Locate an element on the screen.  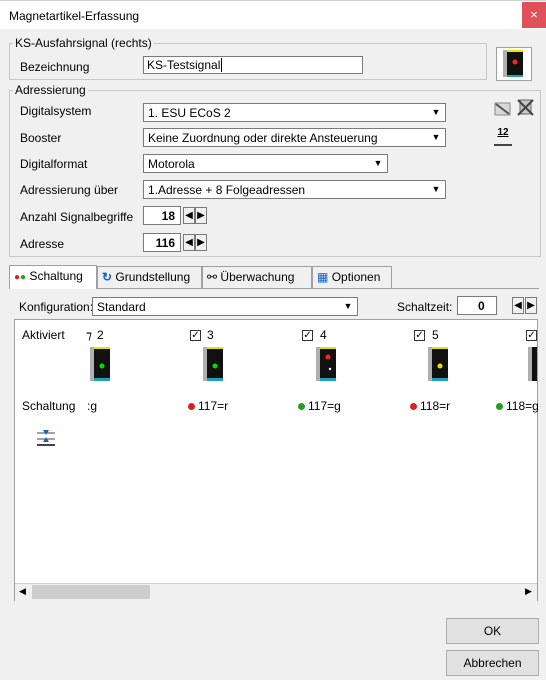
delete-address-icon is located at coordinates (526, 108).